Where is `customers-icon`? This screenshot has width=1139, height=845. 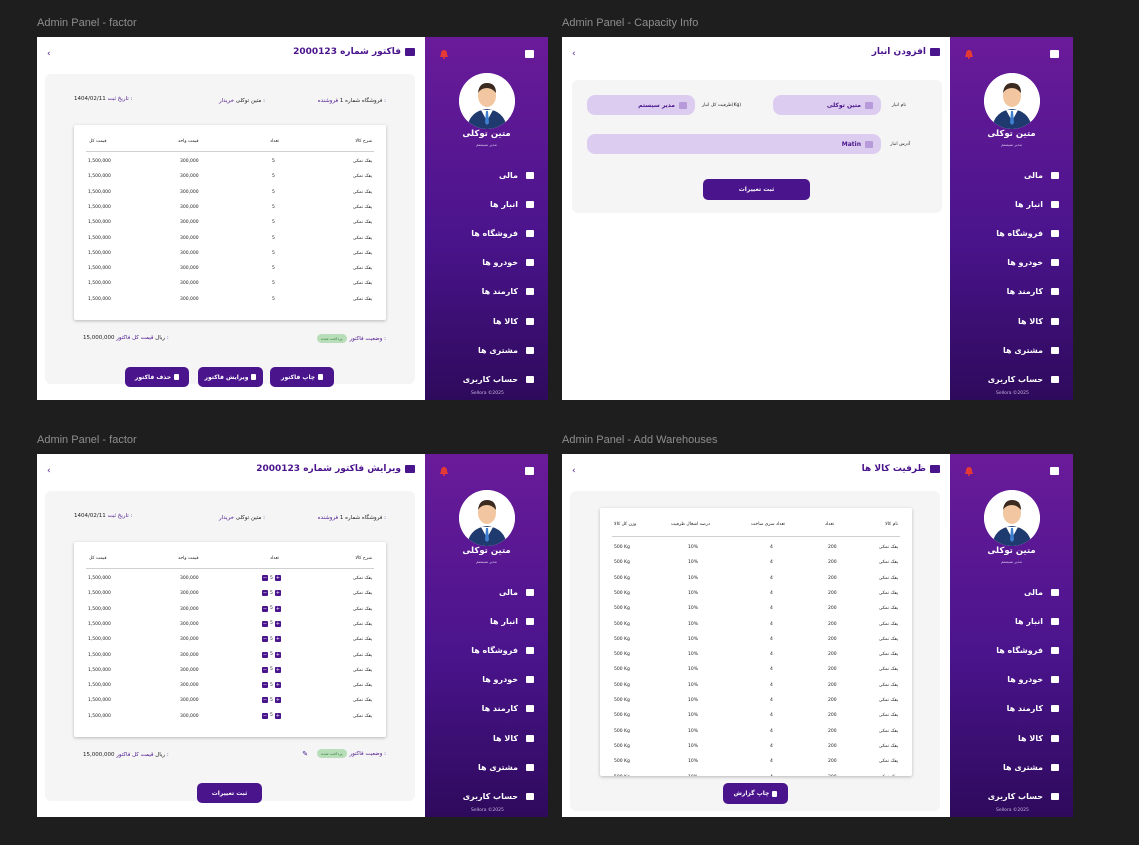
customers-icon is located at coordinates (530, 767).